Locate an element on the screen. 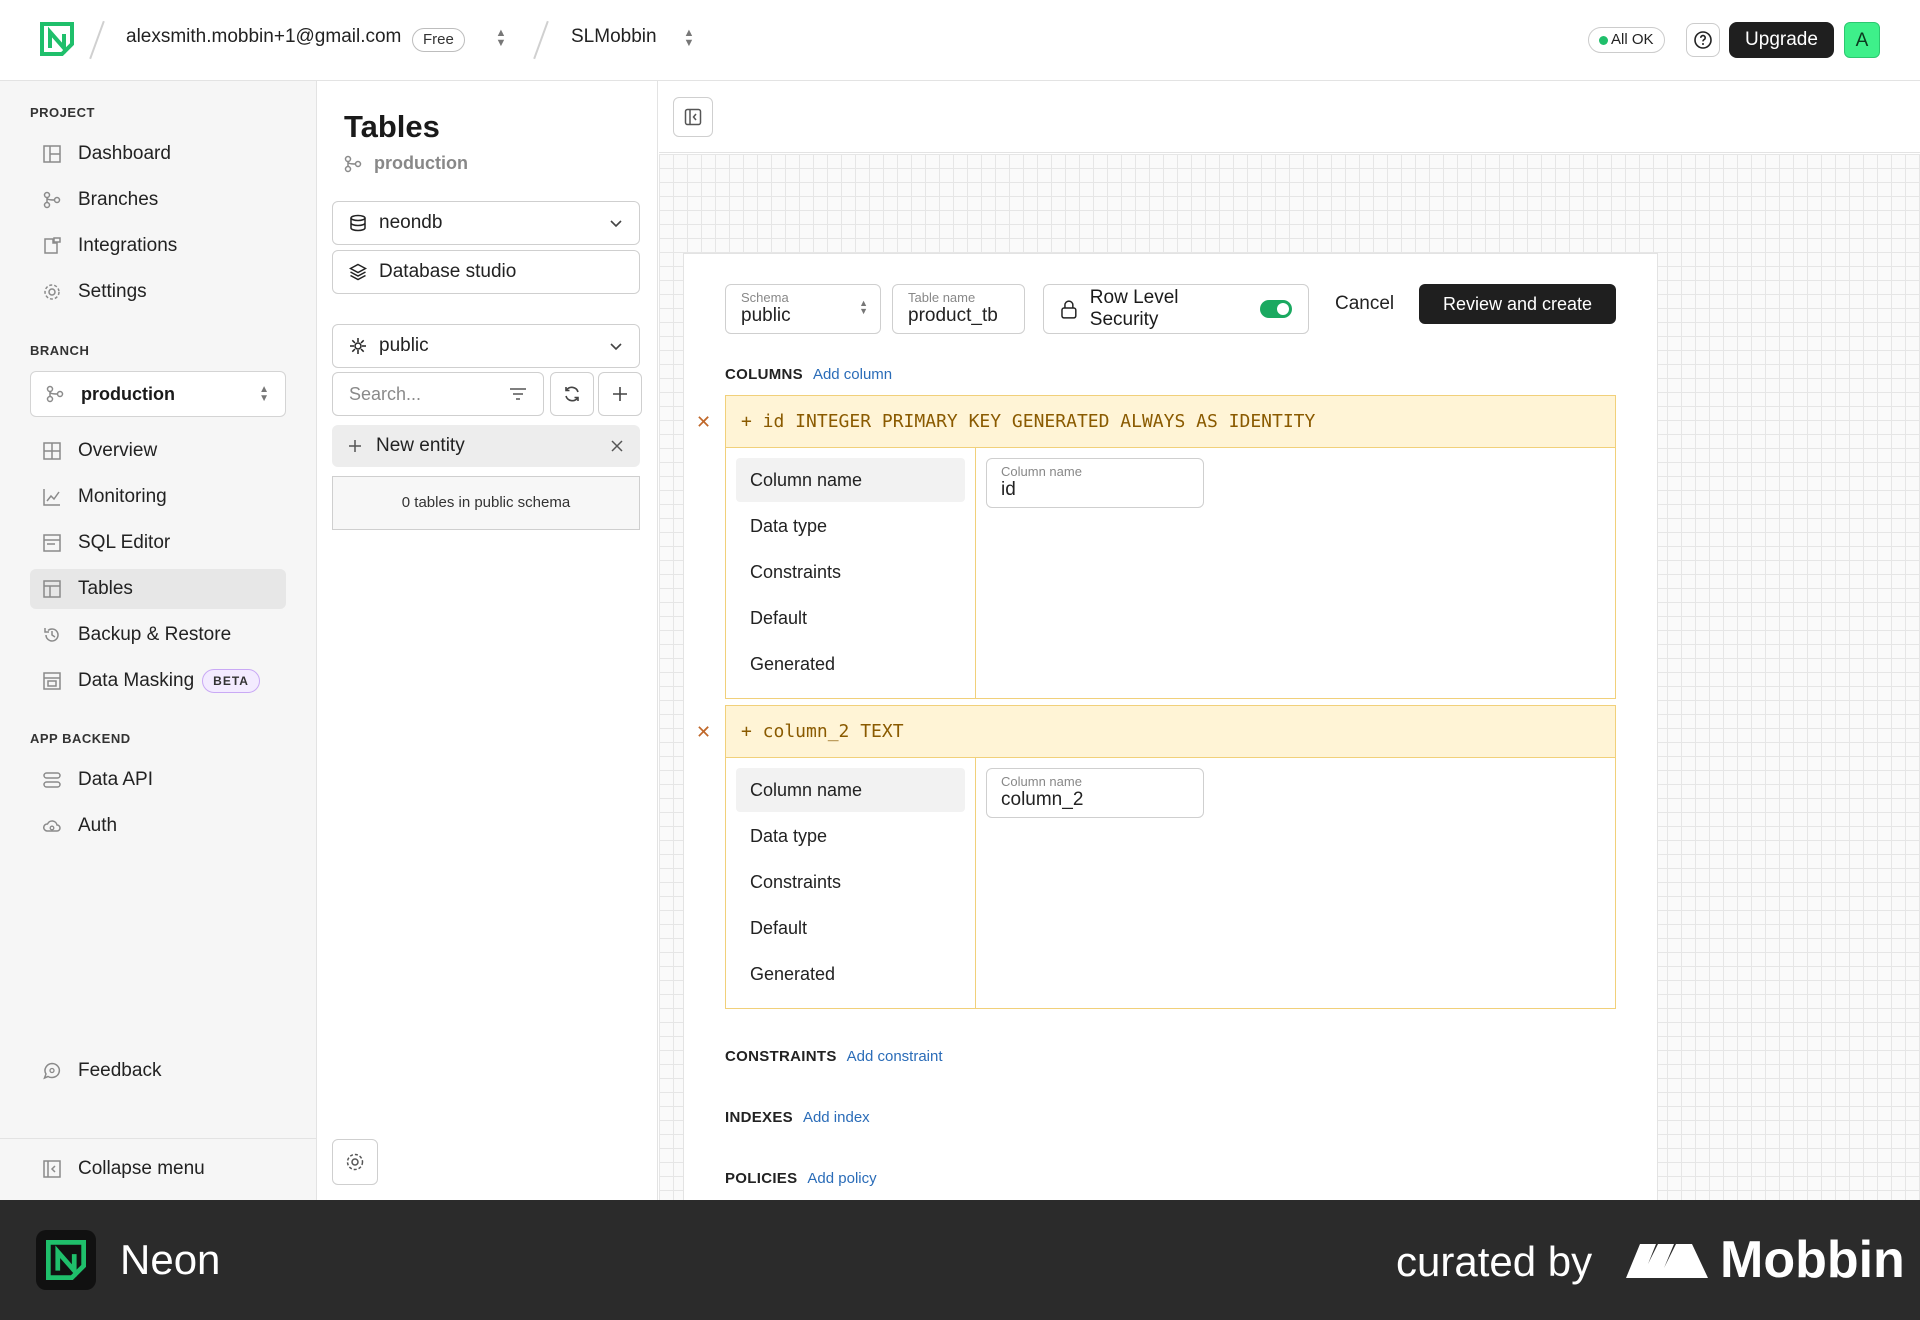 The image size is (1920, 1320). sidebar-item-sql-editor: SQL Editor is located at coordinates (158, 543).